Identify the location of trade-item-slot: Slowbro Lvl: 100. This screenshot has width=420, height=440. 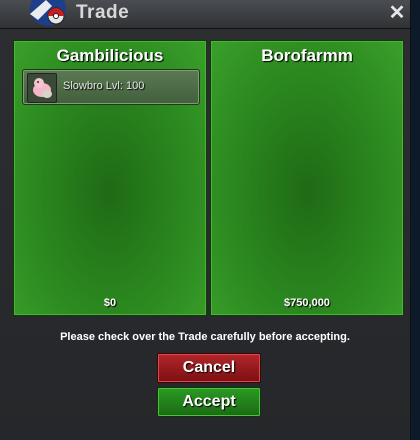
(111, 87).